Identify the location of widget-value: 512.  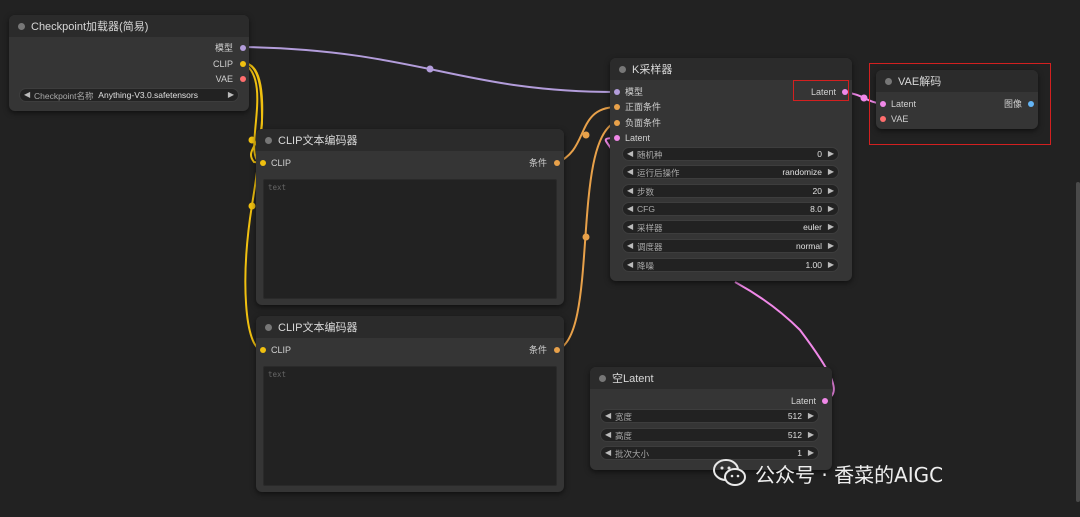
(794, 435).